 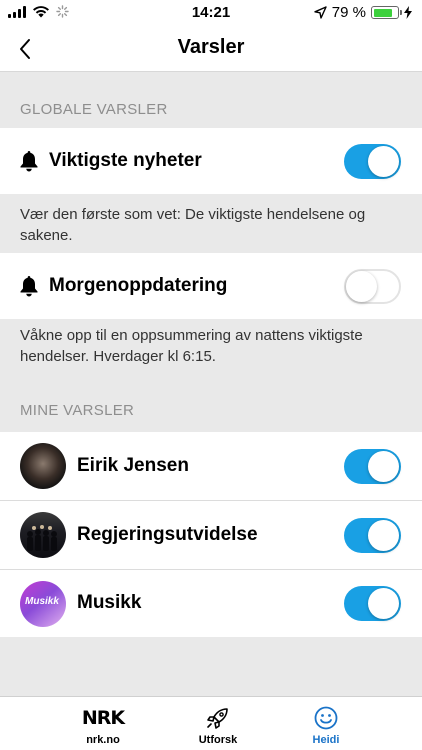 I want to click on toggle-morgenoppdatering, so click(x=372, y=286).